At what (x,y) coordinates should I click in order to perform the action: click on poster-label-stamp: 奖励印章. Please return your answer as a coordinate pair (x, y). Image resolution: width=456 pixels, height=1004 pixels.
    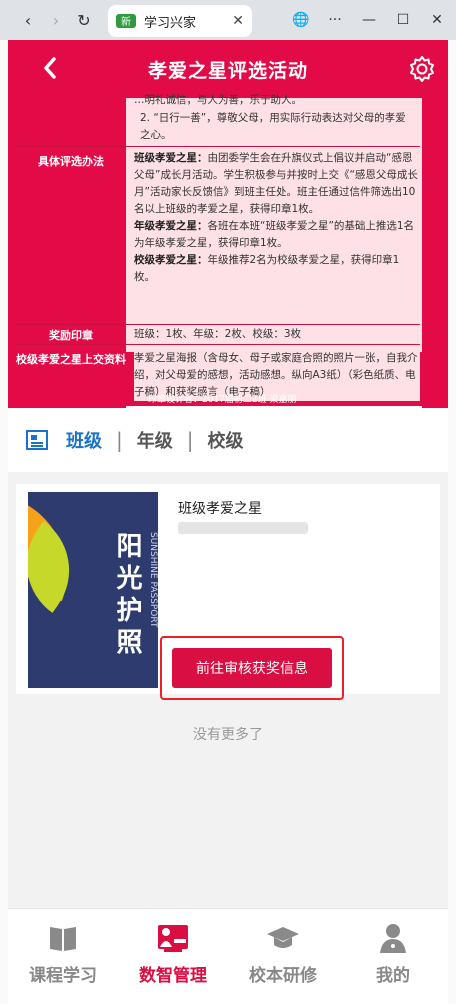
    Looking at the image, I should click on (71, 335).